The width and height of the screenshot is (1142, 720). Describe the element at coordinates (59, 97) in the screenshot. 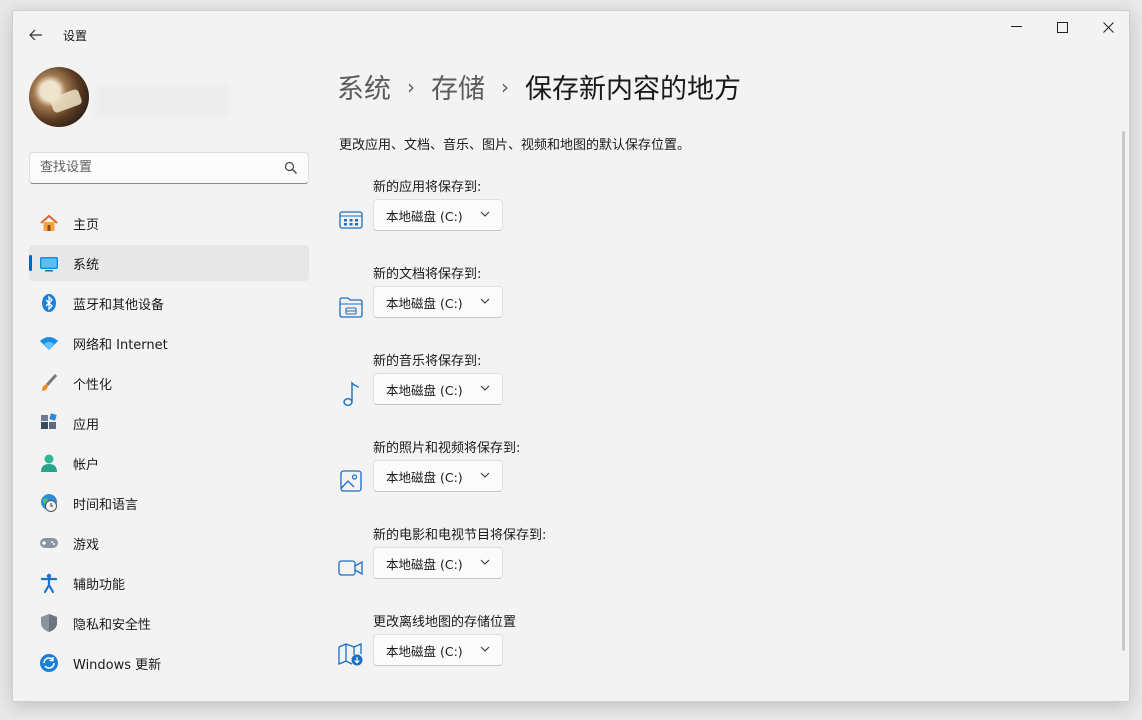

I see `avatar` at that location.